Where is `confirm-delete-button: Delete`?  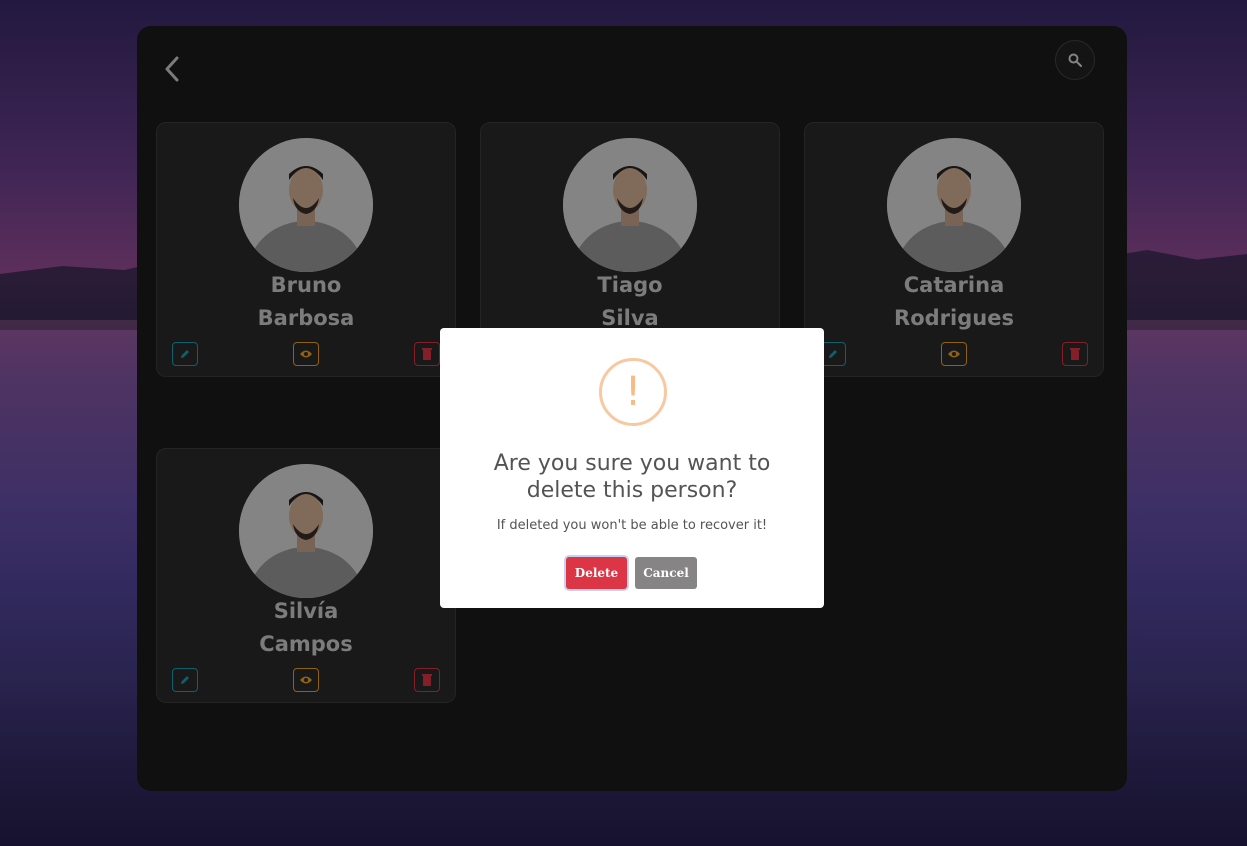
confirm-delete-button: Delete is located at coordinates (596, 573).